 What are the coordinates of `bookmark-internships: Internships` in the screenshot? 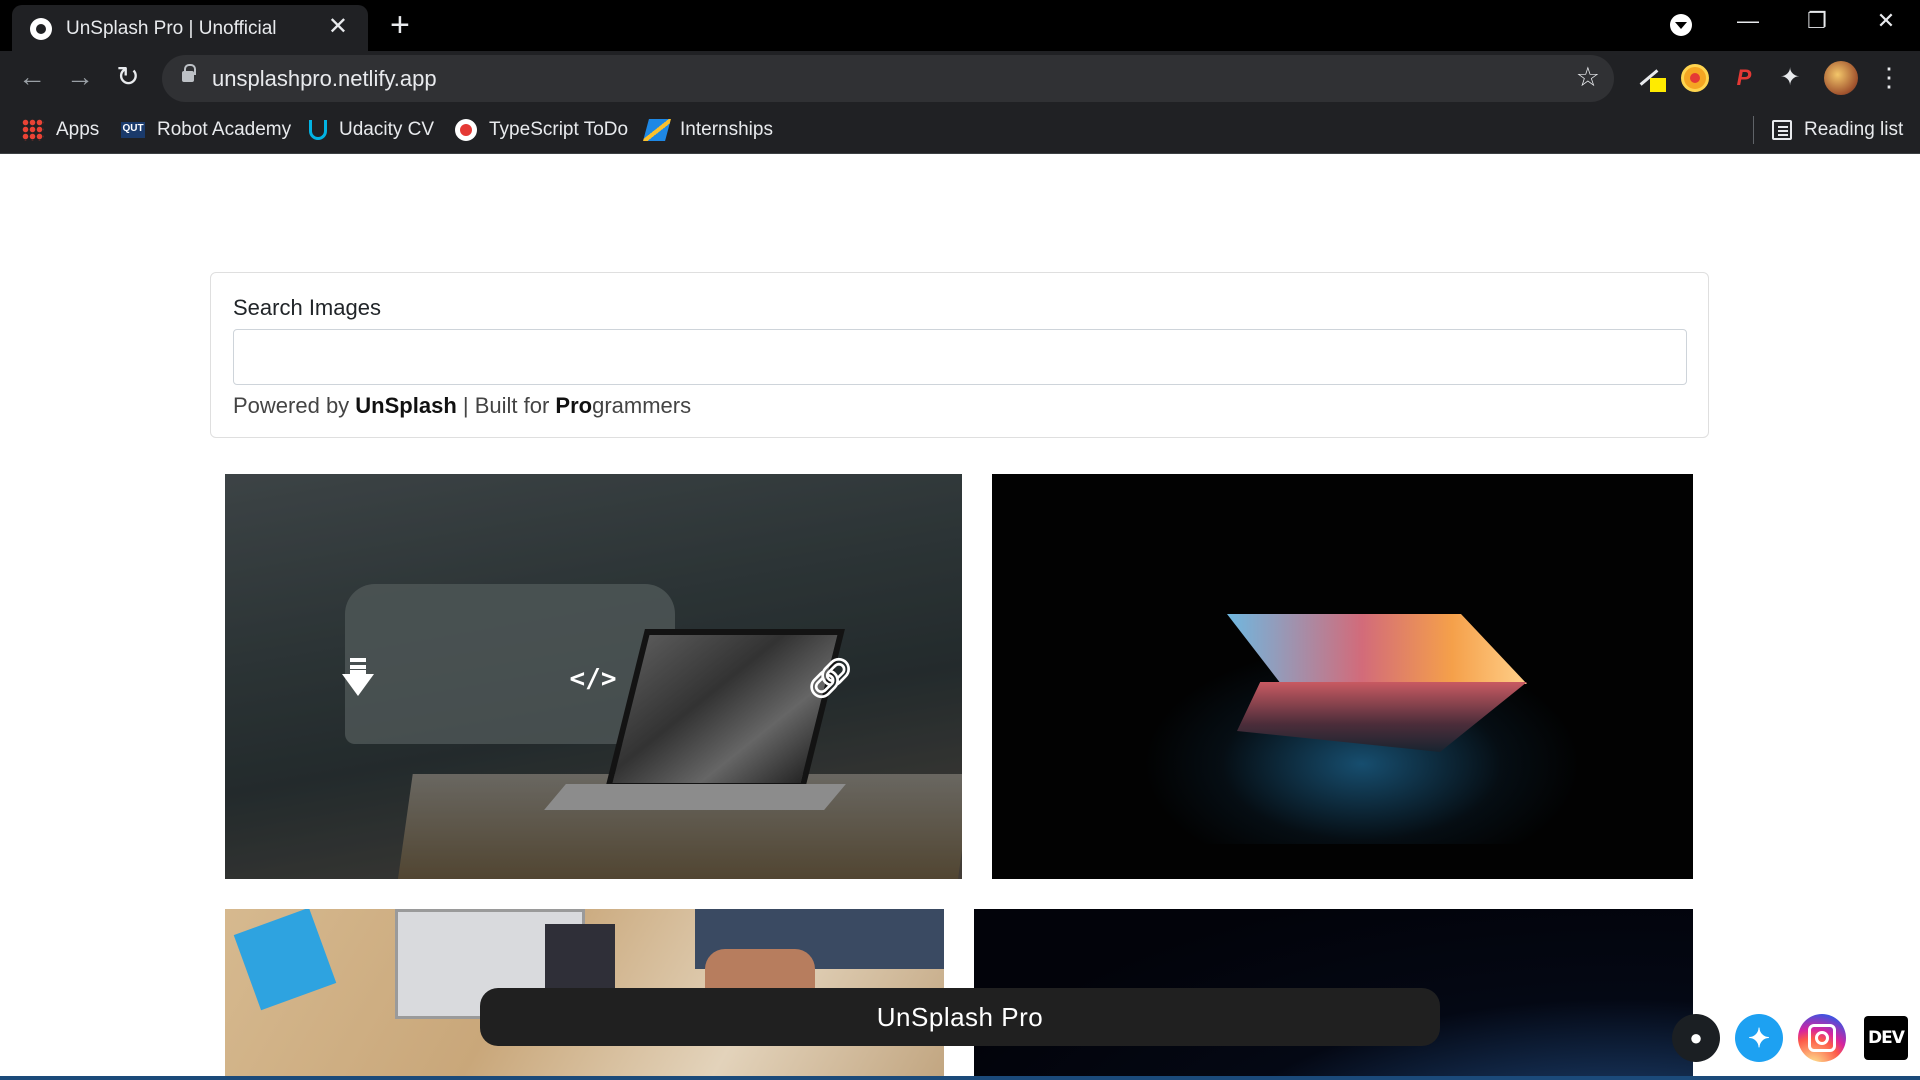 It's located at (708, 130).